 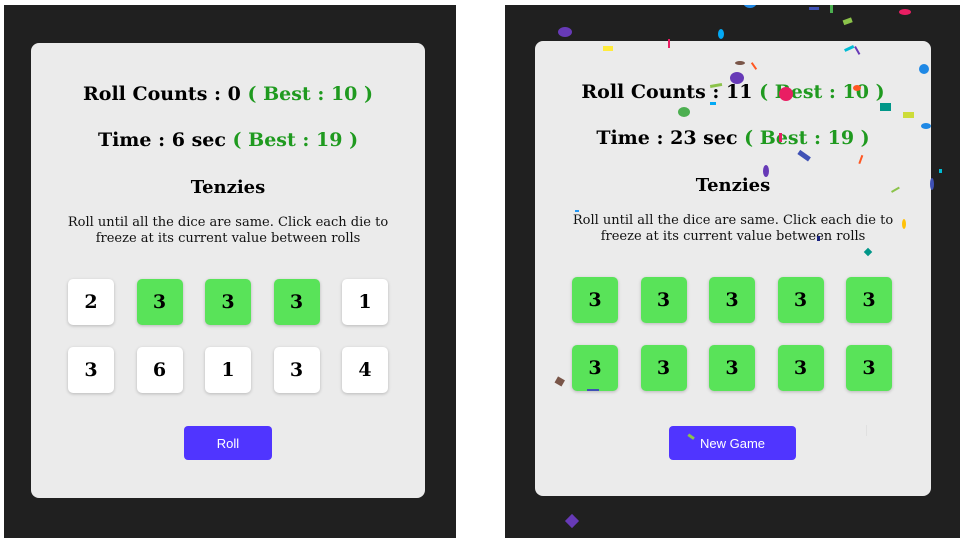 What do you see at coordinates (228, 140) in the screenshot?
I see `time-stat: Time : 6 sec ( Best : 19 )` at bounding box center [228, 140].